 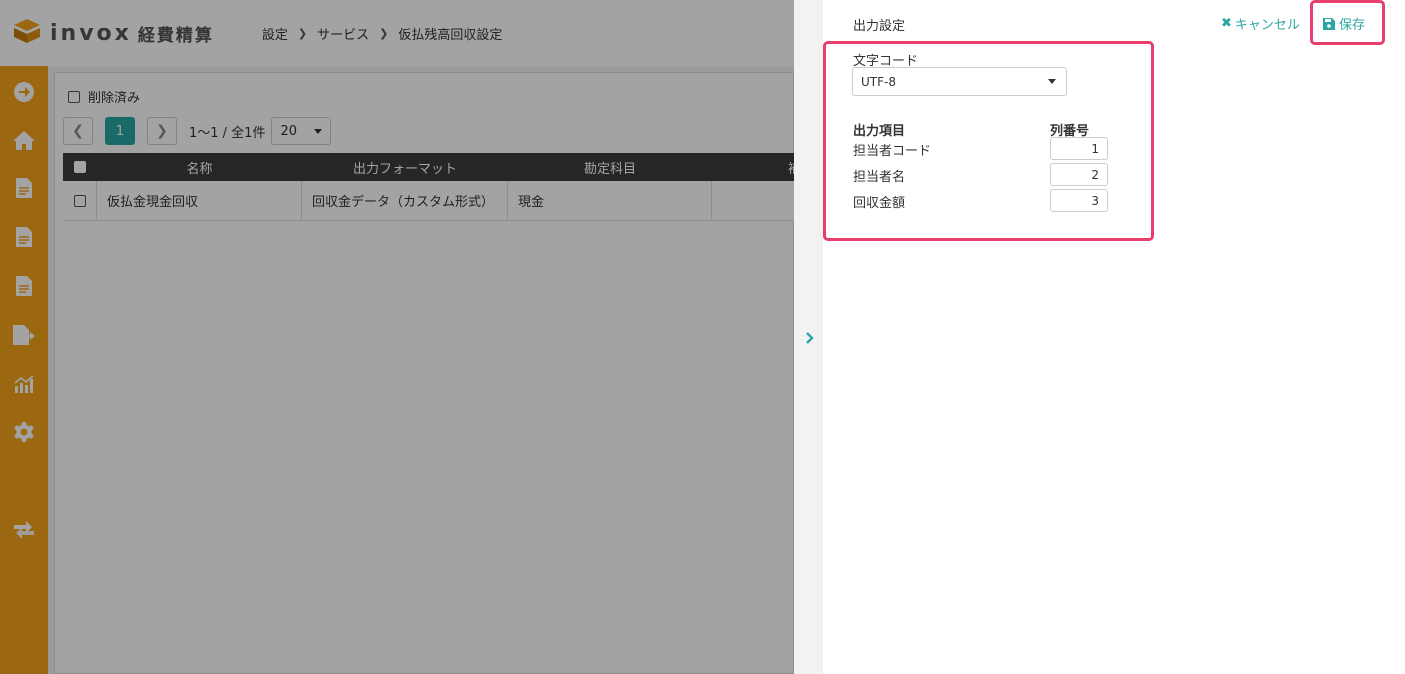 I want to click on charset-select: UTF-8, so click(x=959, y=81).